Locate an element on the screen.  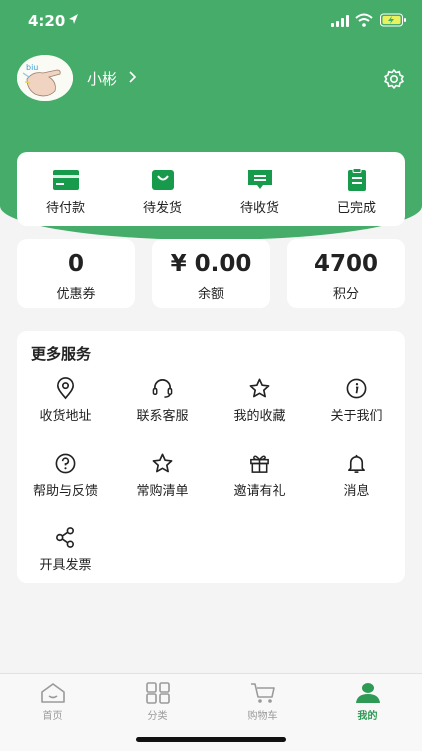
stat-label: 优惠券 is located at coordinates (76, 294).